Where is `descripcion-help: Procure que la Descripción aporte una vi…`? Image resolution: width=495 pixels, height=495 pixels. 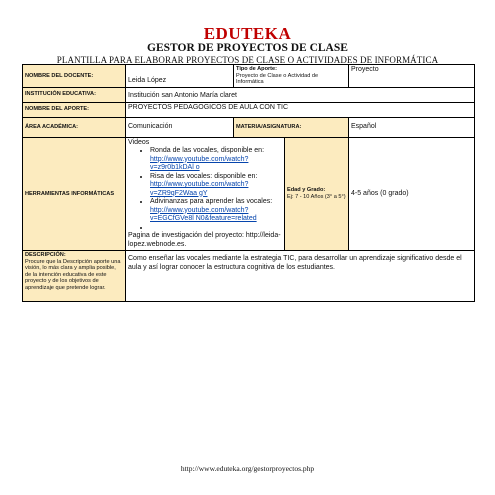
descripcion-help: Procure que la Descripción aporte una vi… is located at coordinates (73, 274).